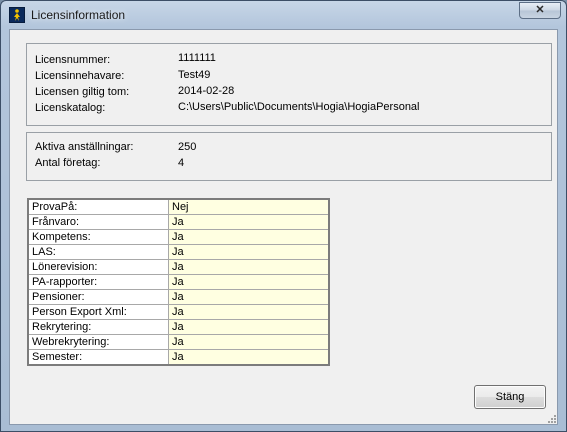  Describe the element at coordinates (98, 222) in the screenshot. I see `feature-label: Frånvaro:` at that location.